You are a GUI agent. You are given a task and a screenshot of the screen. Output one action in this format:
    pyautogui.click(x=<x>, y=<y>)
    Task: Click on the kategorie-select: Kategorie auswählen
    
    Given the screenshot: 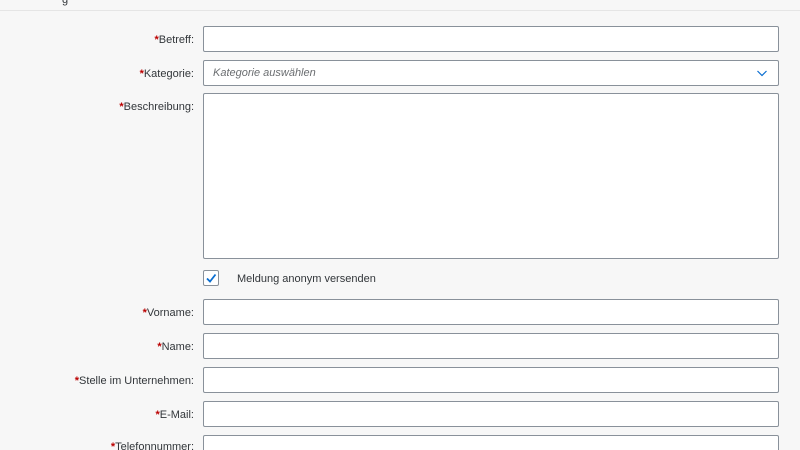 What is the action you would take?
    pyautogui.click(x=491, y=73)
    